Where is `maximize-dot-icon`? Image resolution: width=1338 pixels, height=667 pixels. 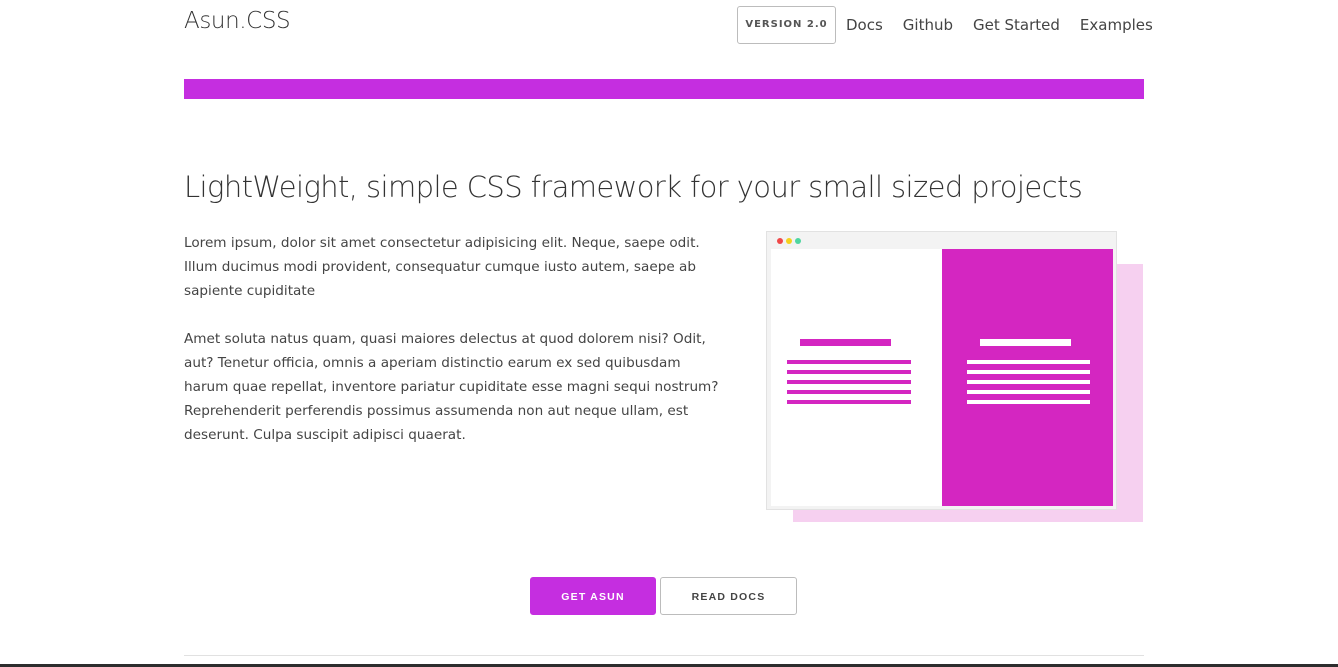 maximize-dot-icon is located at coordinates (798, 241).